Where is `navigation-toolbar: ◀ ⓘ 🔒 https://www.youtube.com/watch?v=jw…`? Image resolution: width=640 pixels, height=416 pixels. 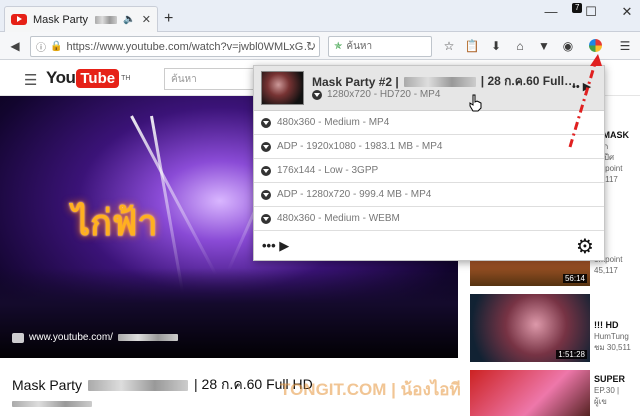 navigation-toolbar: ◀ ⓘ 🔒 https://www.youtube.com/watch?v=jw… is located at coordinates (320, 46).